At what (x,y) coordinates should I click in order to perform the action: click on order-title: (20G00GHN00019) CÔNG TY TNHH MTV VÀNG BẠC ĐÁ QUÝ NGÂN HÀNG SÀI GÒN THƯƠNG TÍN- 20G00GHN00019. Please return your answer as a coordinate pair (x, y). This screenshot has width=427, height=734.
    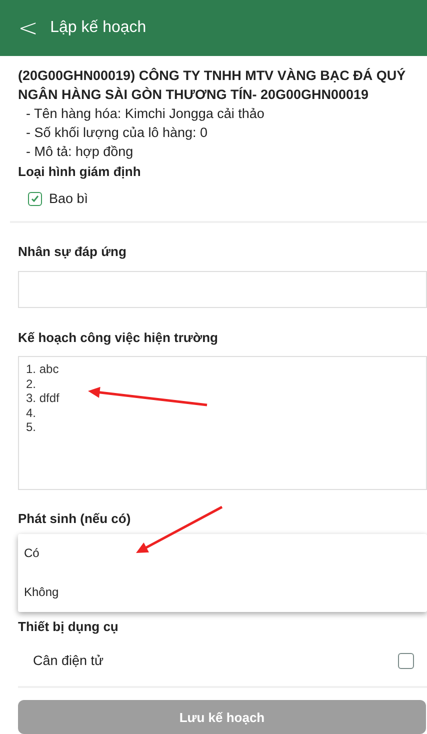
    Looking at the image, I should click on (212, 85).